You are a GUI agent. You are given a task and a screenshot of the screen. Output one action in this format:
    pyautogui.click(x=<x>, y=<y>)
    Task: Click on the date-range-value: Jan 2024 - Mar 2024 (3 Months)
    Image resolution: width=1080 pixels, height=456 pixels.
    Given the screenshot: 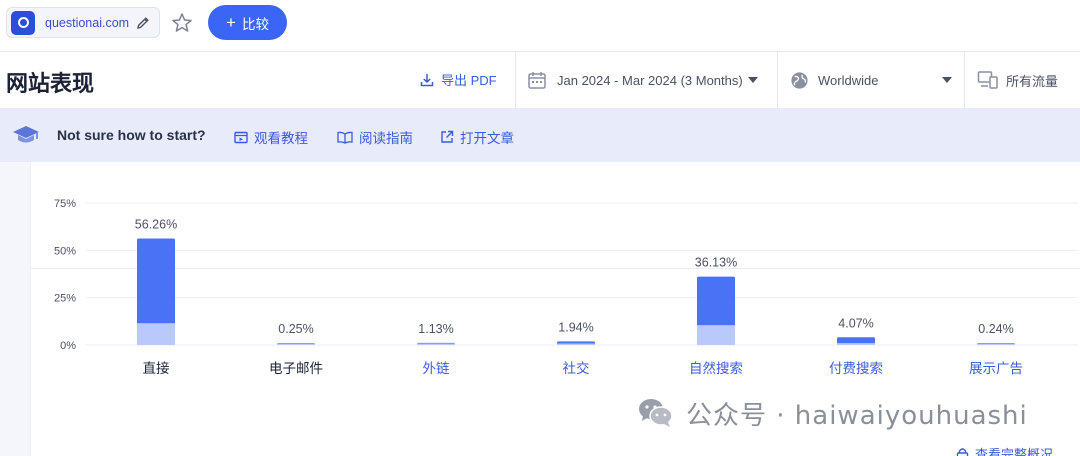 What is the action you would take?
    pyautogui.click(x=650, y=80)
    